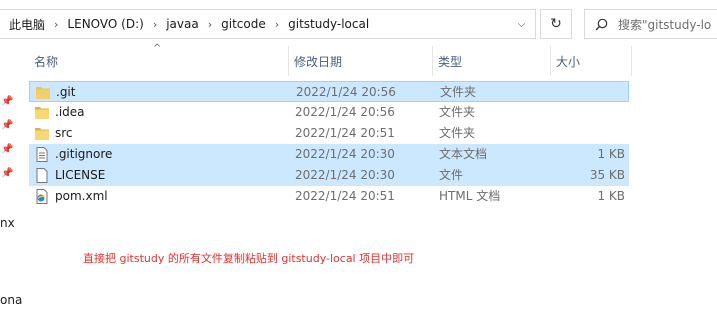 This screenshot has height=313, width=717. What do you see at coordinates (665, 24) in the screenshot?
I see `search-placeholder: 搜索"gitstudy-lo` at bounding box center [665, 24].